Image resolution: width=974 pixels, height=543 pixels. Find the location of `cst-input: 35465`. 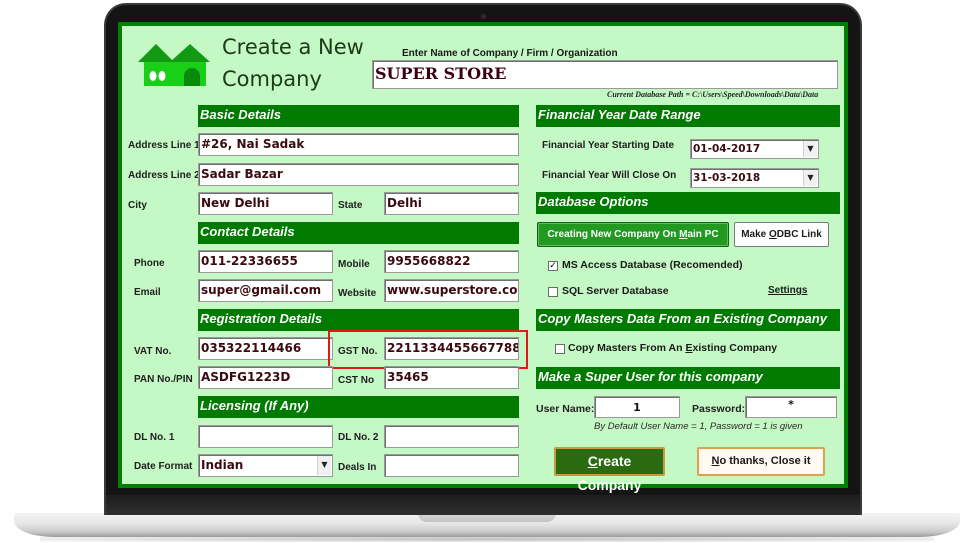

cst-input: 35465 is located at coordinates (451, 377).